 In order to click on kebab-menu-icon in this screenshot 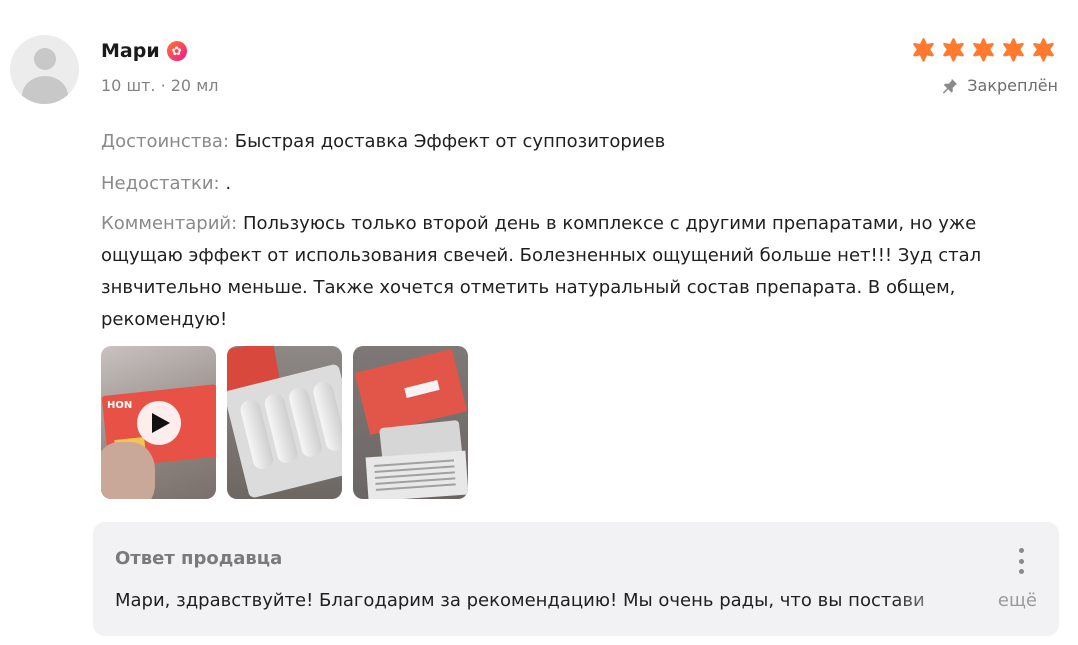, I will do `click(1021, 561)`.